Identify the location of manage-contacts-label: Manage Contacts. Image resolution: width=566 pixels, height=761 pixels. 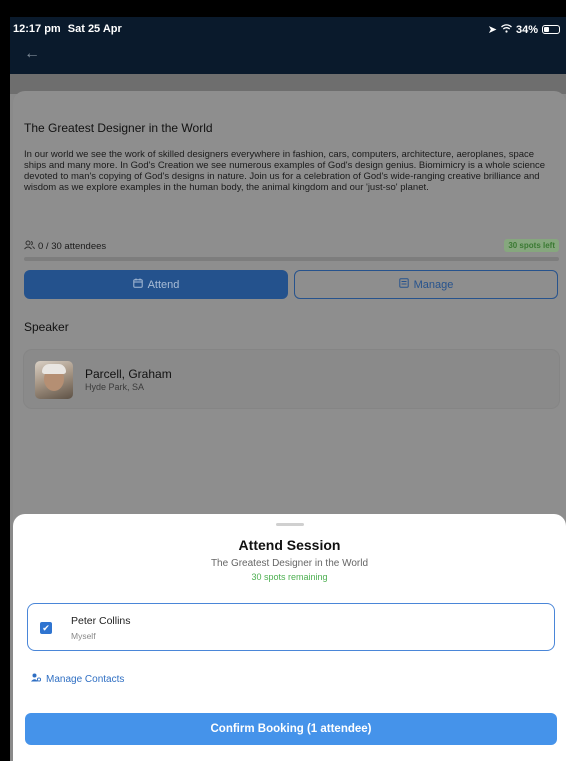
(85, 679).